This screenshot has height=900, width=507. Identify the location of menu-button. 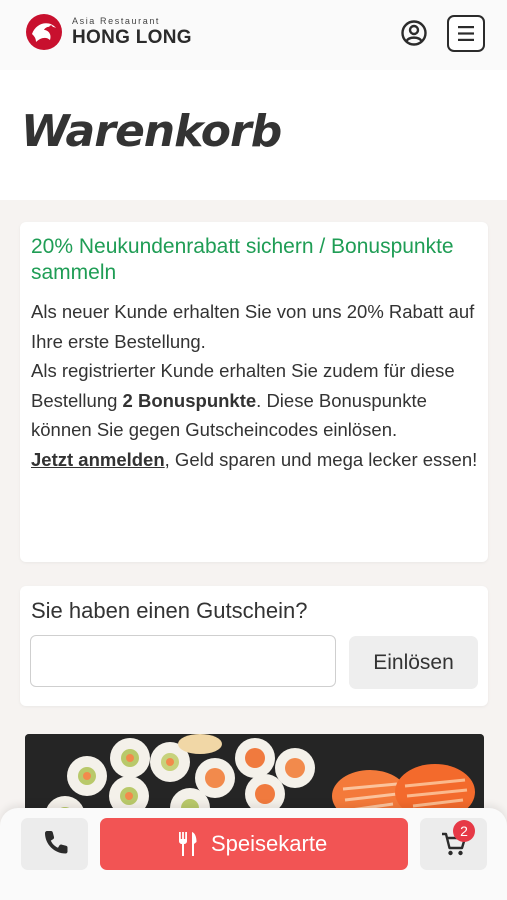
(466, 33).